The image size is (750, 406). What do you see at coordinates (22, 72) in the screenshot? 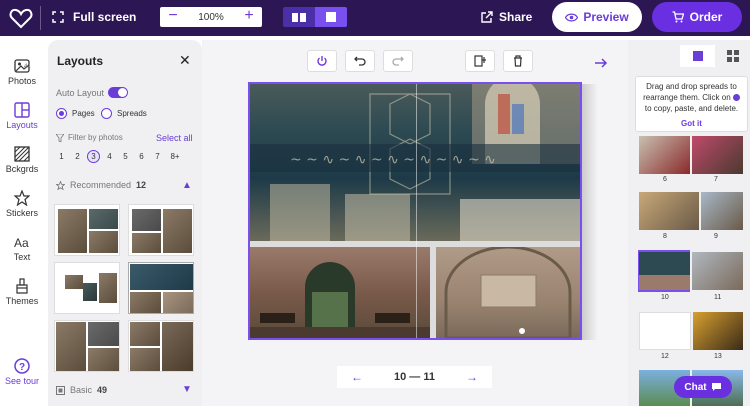
I see `rail-photos: 41 Photos` at bounding box center [22, 72].